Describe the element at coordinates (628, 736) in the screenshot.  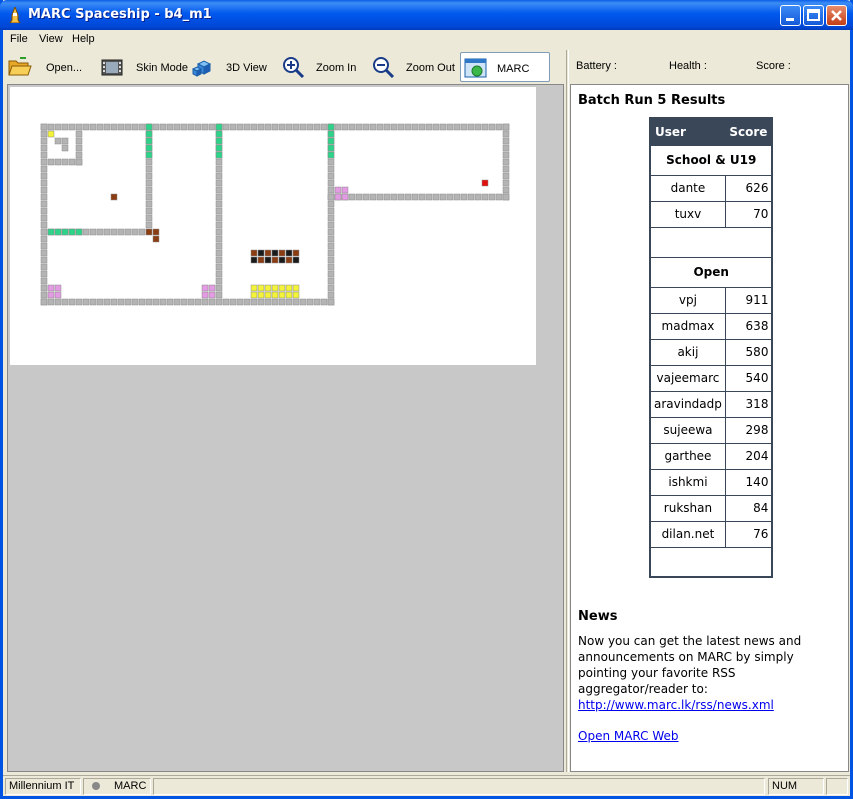
I see `open-marc-web-link: Open MARC Web` at that location.